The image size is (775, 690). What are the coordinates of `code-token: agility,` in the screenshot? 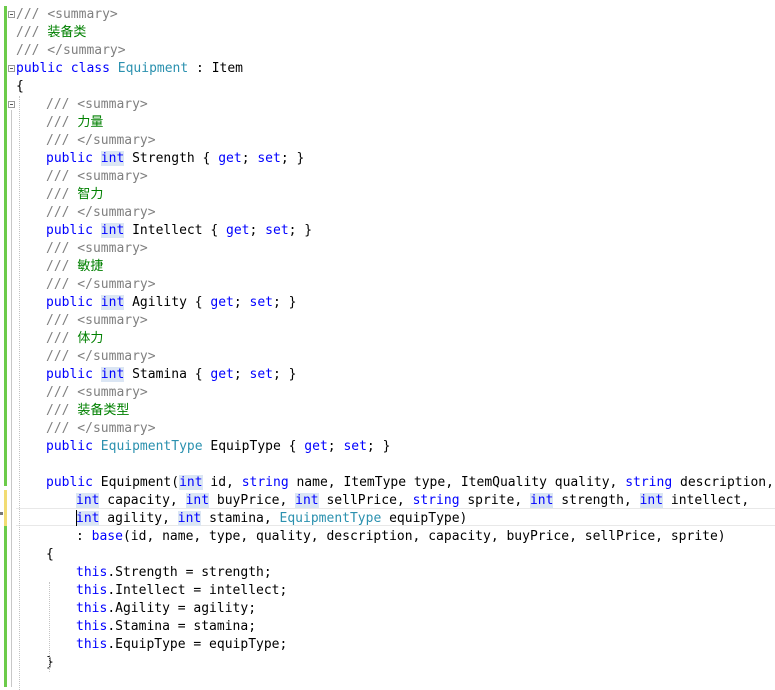 It's located at (138, 518).